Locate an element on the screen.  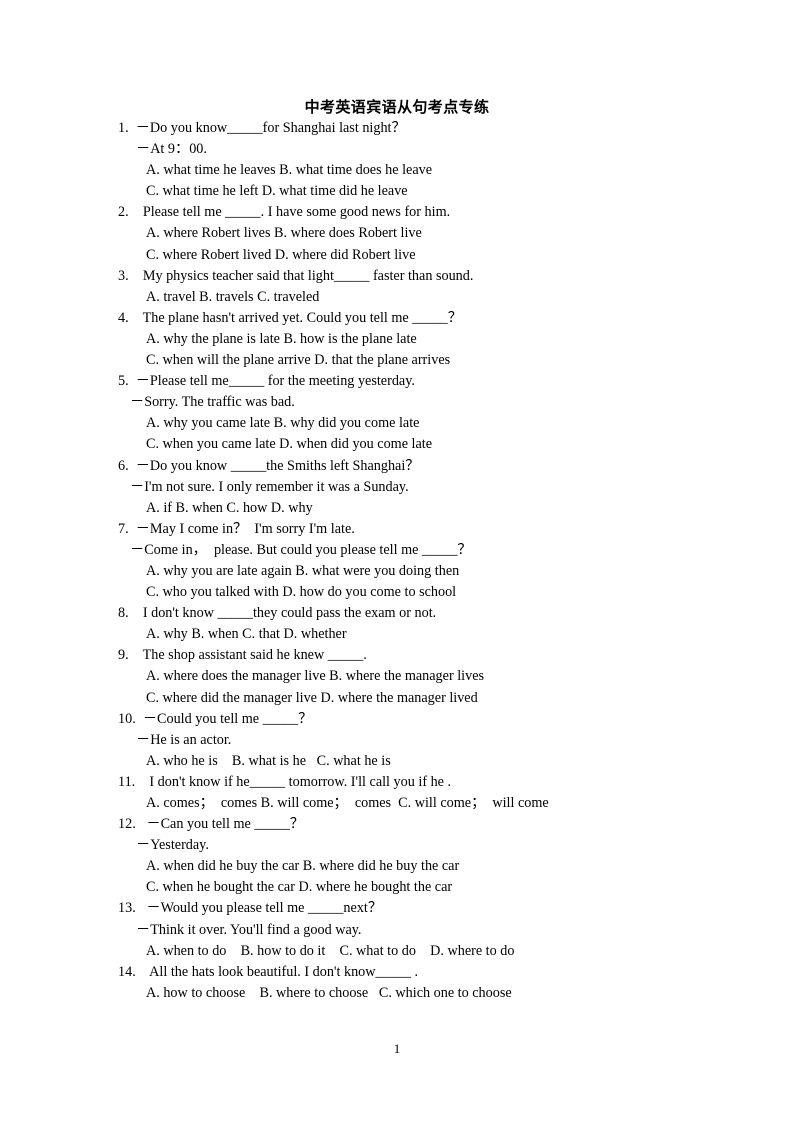
question-text-line: 10. －Could you tell me _____？ is located at coordinates (215, 718).